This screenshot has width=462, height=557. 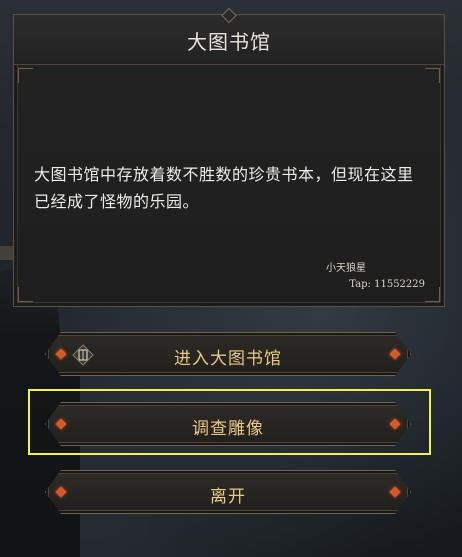 I want to click on dialog-description: 大图书馆中存放着数不胜数的珍贵书本，但现在这里已经成了怪物的乐园。, so click(x=224, y=188).